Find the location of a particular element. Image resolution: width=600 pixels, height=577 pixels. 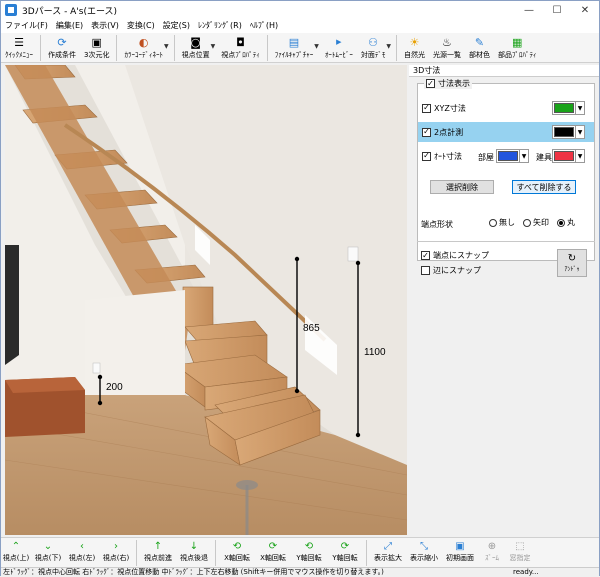

tv-panel is located at coordinates (12, 305).